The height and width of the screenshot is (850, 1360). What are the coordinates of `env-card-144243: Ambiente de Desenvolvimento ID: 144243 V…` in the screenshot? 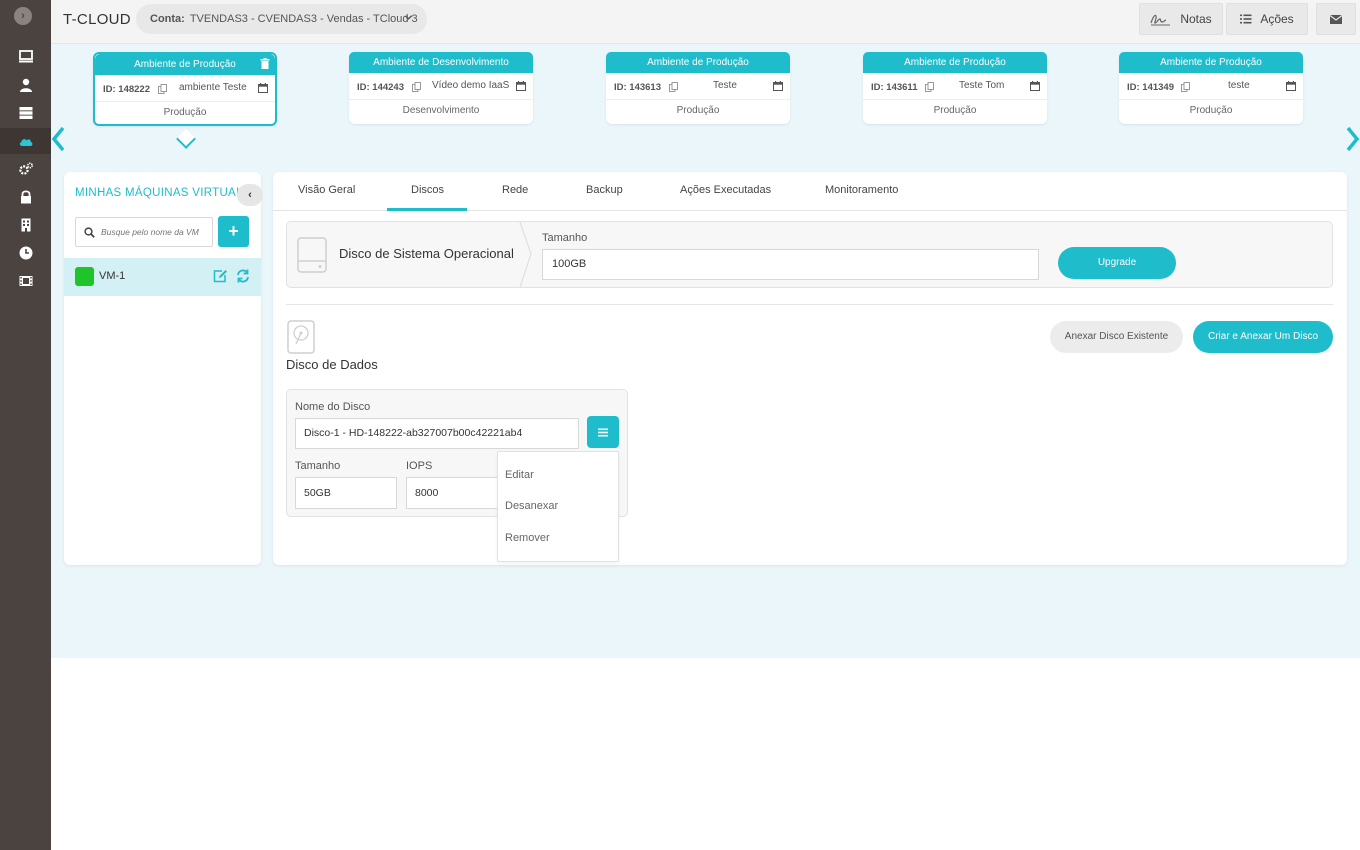 It's located at (441, 88).